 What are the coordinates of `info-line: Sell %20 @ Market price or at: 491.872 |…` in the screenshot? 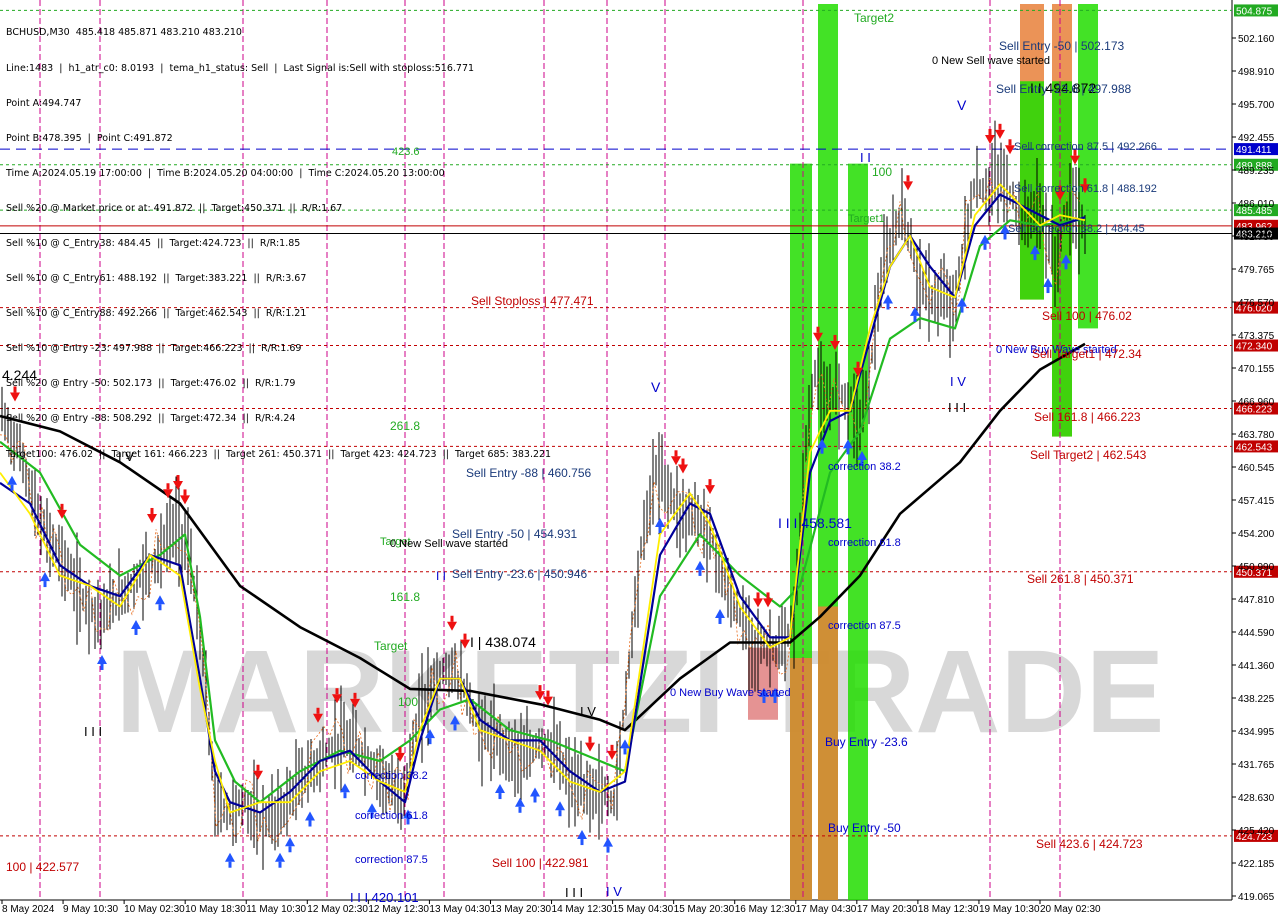 It's located at (174, 208).